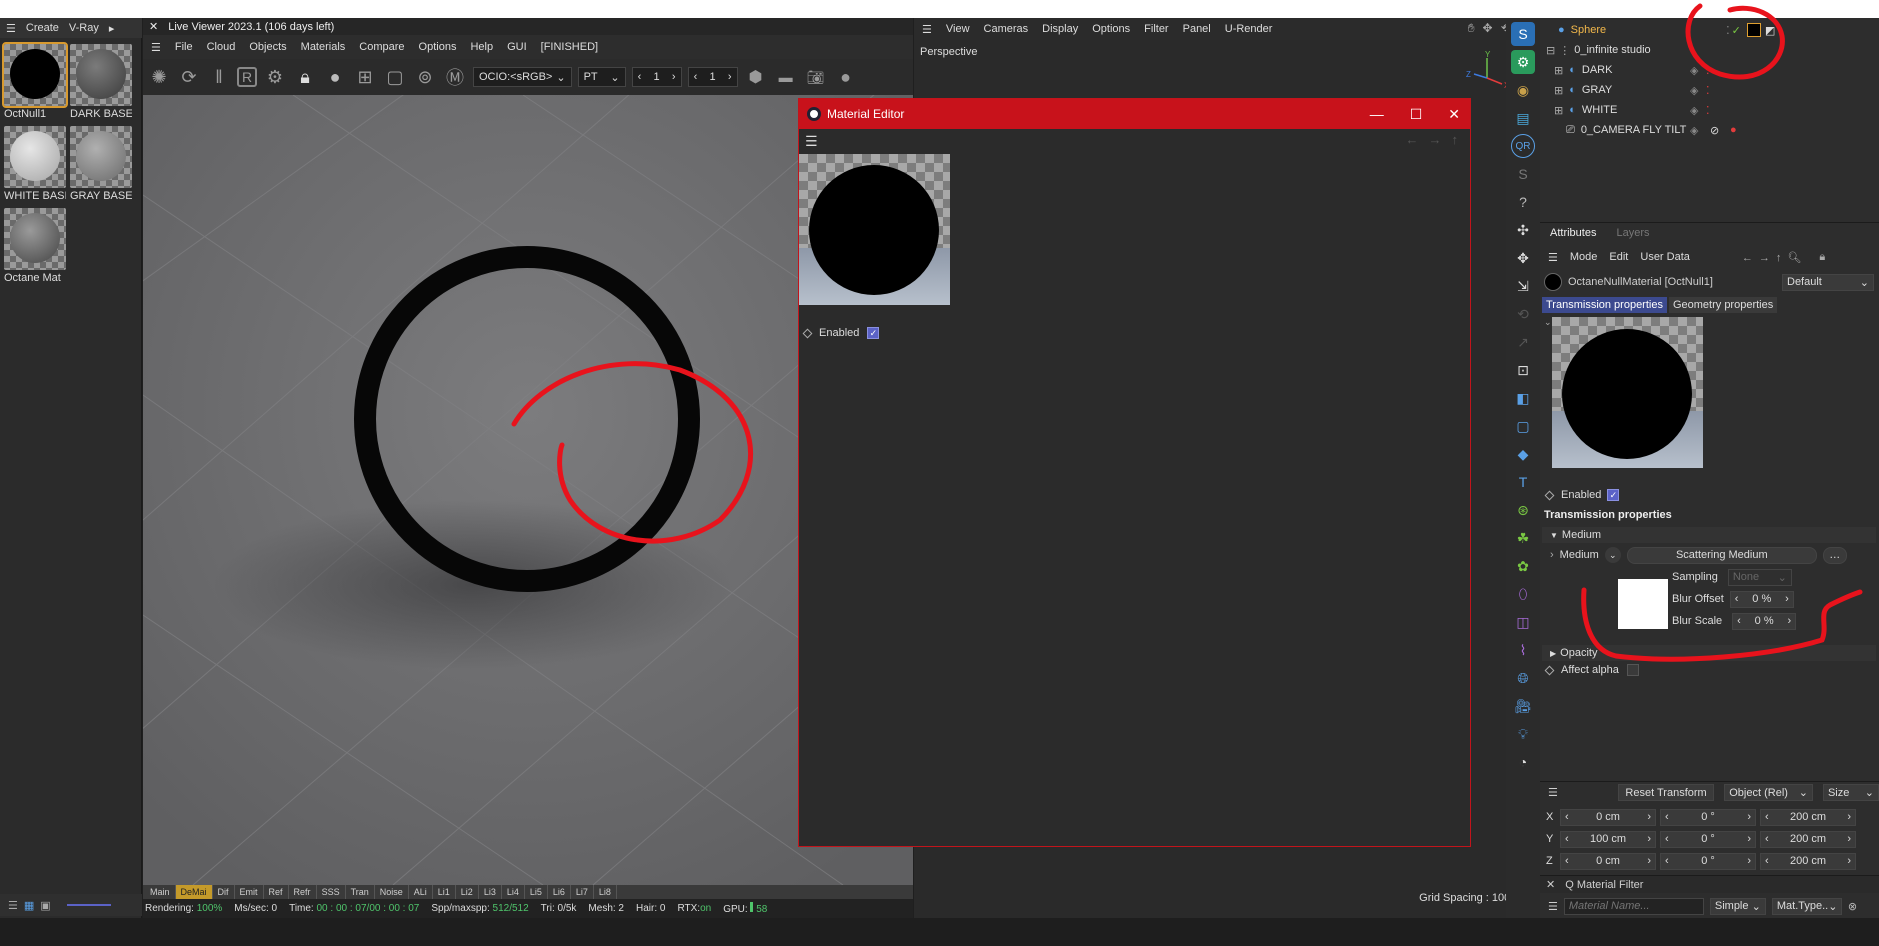  What do you see at coordinates (381, 47) in the screenshot?
I see `menu-compare: Compare` at bounding box center [381, 47].